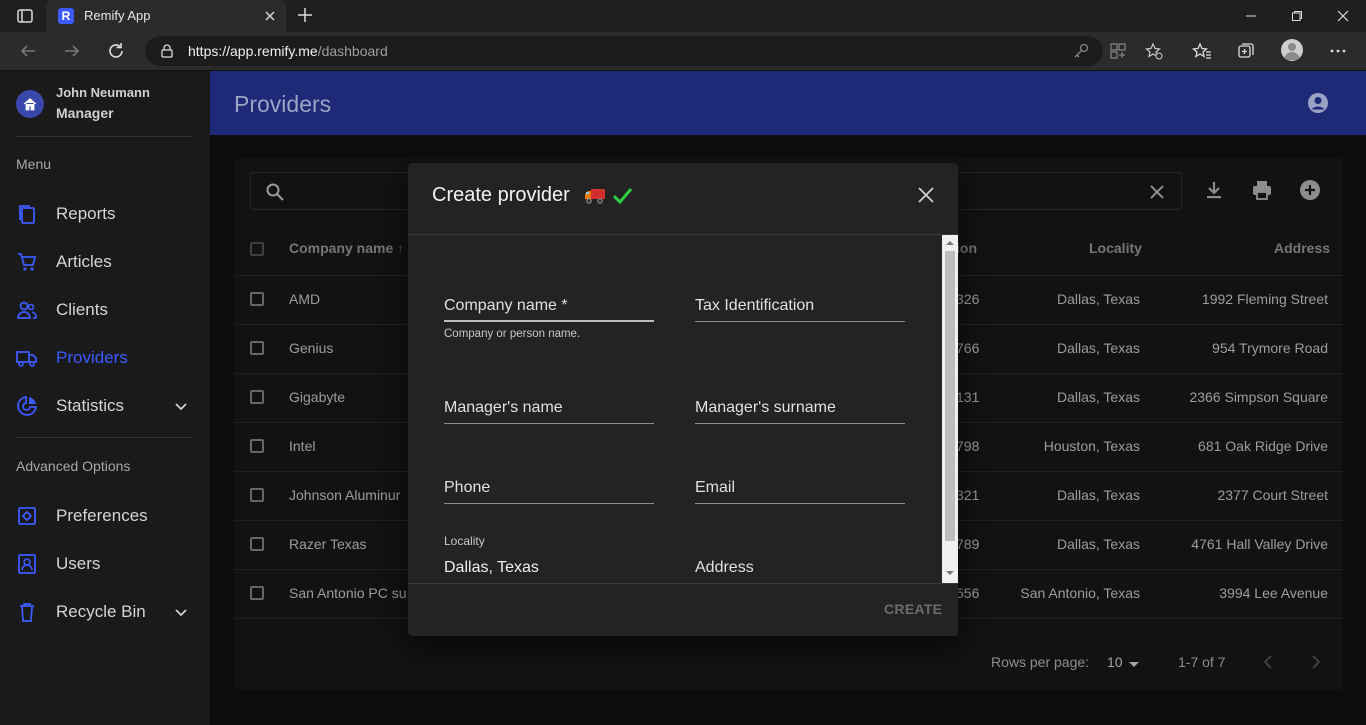 Image resolution: width=1366 pixels, height=725 pixels. What do you see at coordinates (926, 195) in the screenshot?
I see `close-icon` at bounding box center [926, 195].